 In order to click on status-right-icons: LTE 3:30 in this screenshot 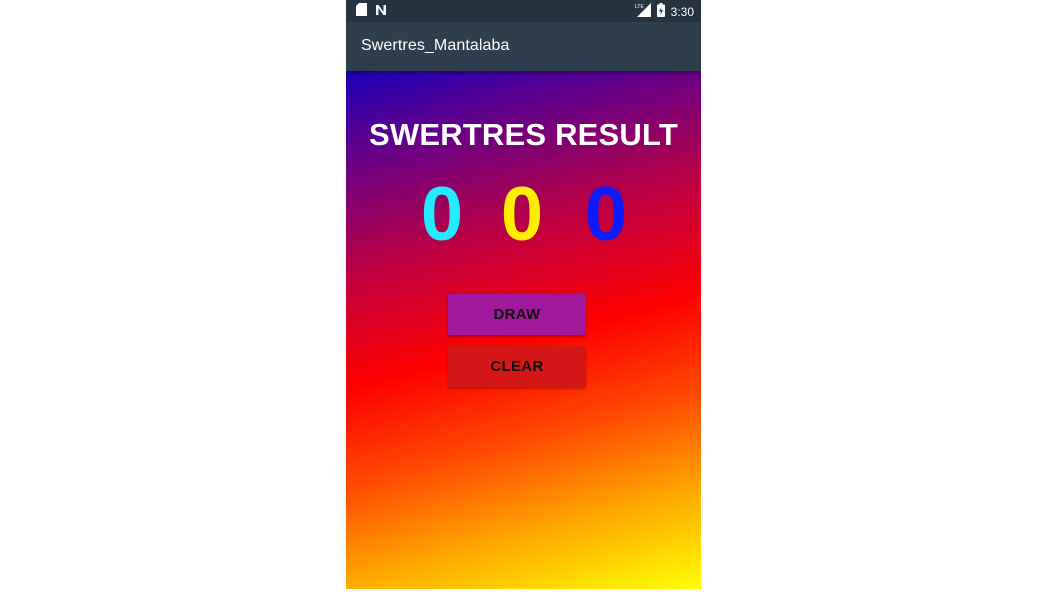, I will do `click(664, 11)`.